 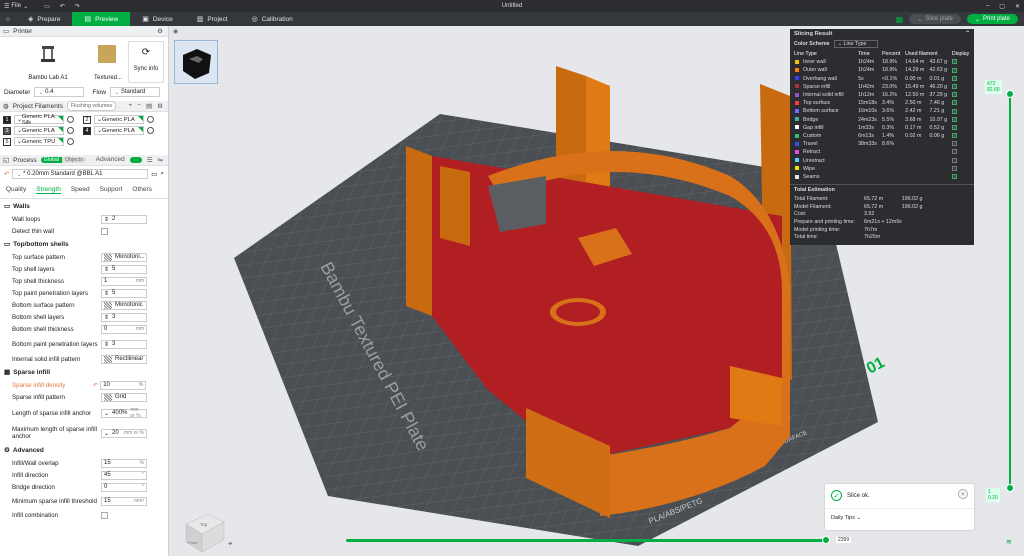 What do you see at coordinates (855, 44) in the screenshot?
I see `color-scheme-select: ⌄ Line Type` at bounding box center [855, 44].